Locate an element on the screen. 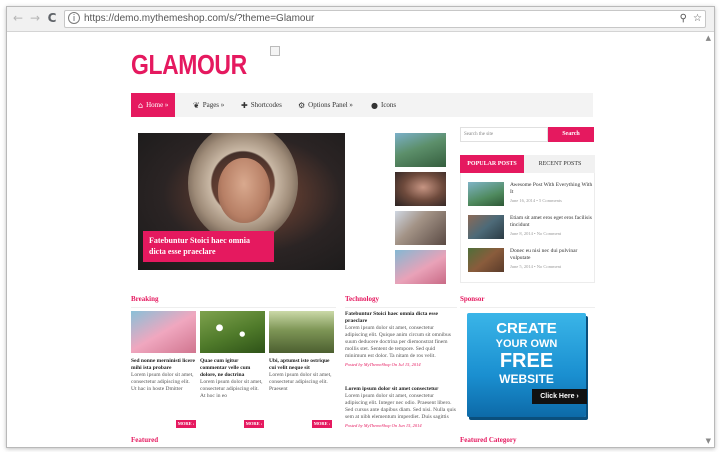 This screenshot has width=721, height=452. tab-popular-posts: POPULAR POSTS is located at coordinates (492, 164).